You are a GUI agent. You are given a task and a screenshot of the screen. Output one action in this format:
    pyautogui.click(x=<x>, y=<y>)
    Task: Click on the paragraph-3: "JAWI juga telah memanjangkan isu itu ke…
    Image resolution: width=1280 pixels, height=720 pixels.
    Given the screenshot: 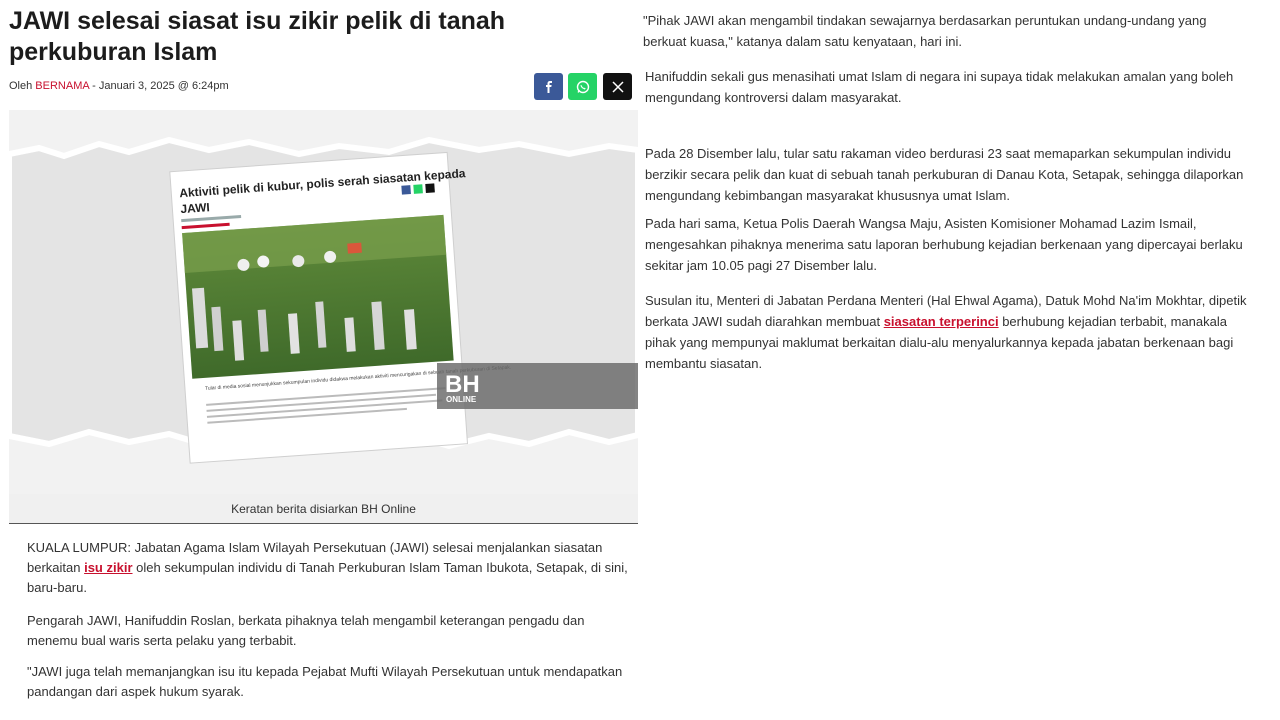 What is the action you would take?
    pyautogui.click(x=325, y=681)
    